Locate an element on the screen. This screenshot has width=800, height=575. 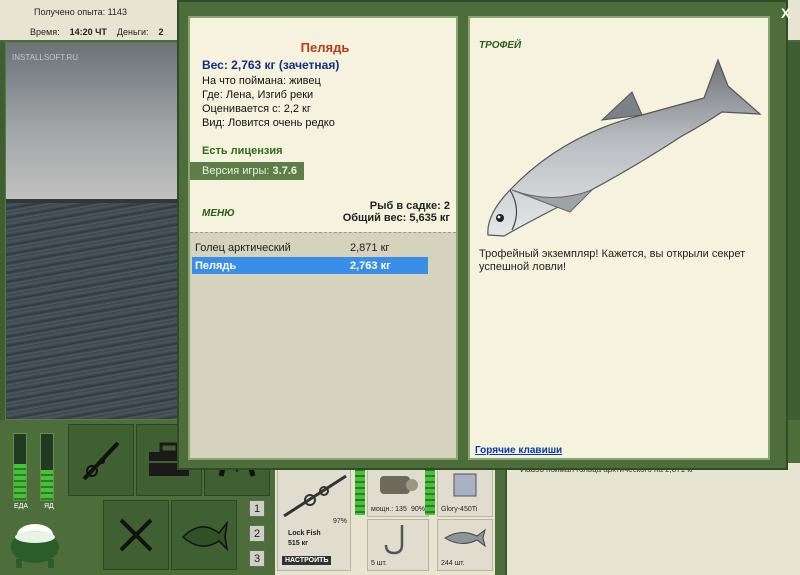
yd-label: ЯД is located at coordinates (49, 506).